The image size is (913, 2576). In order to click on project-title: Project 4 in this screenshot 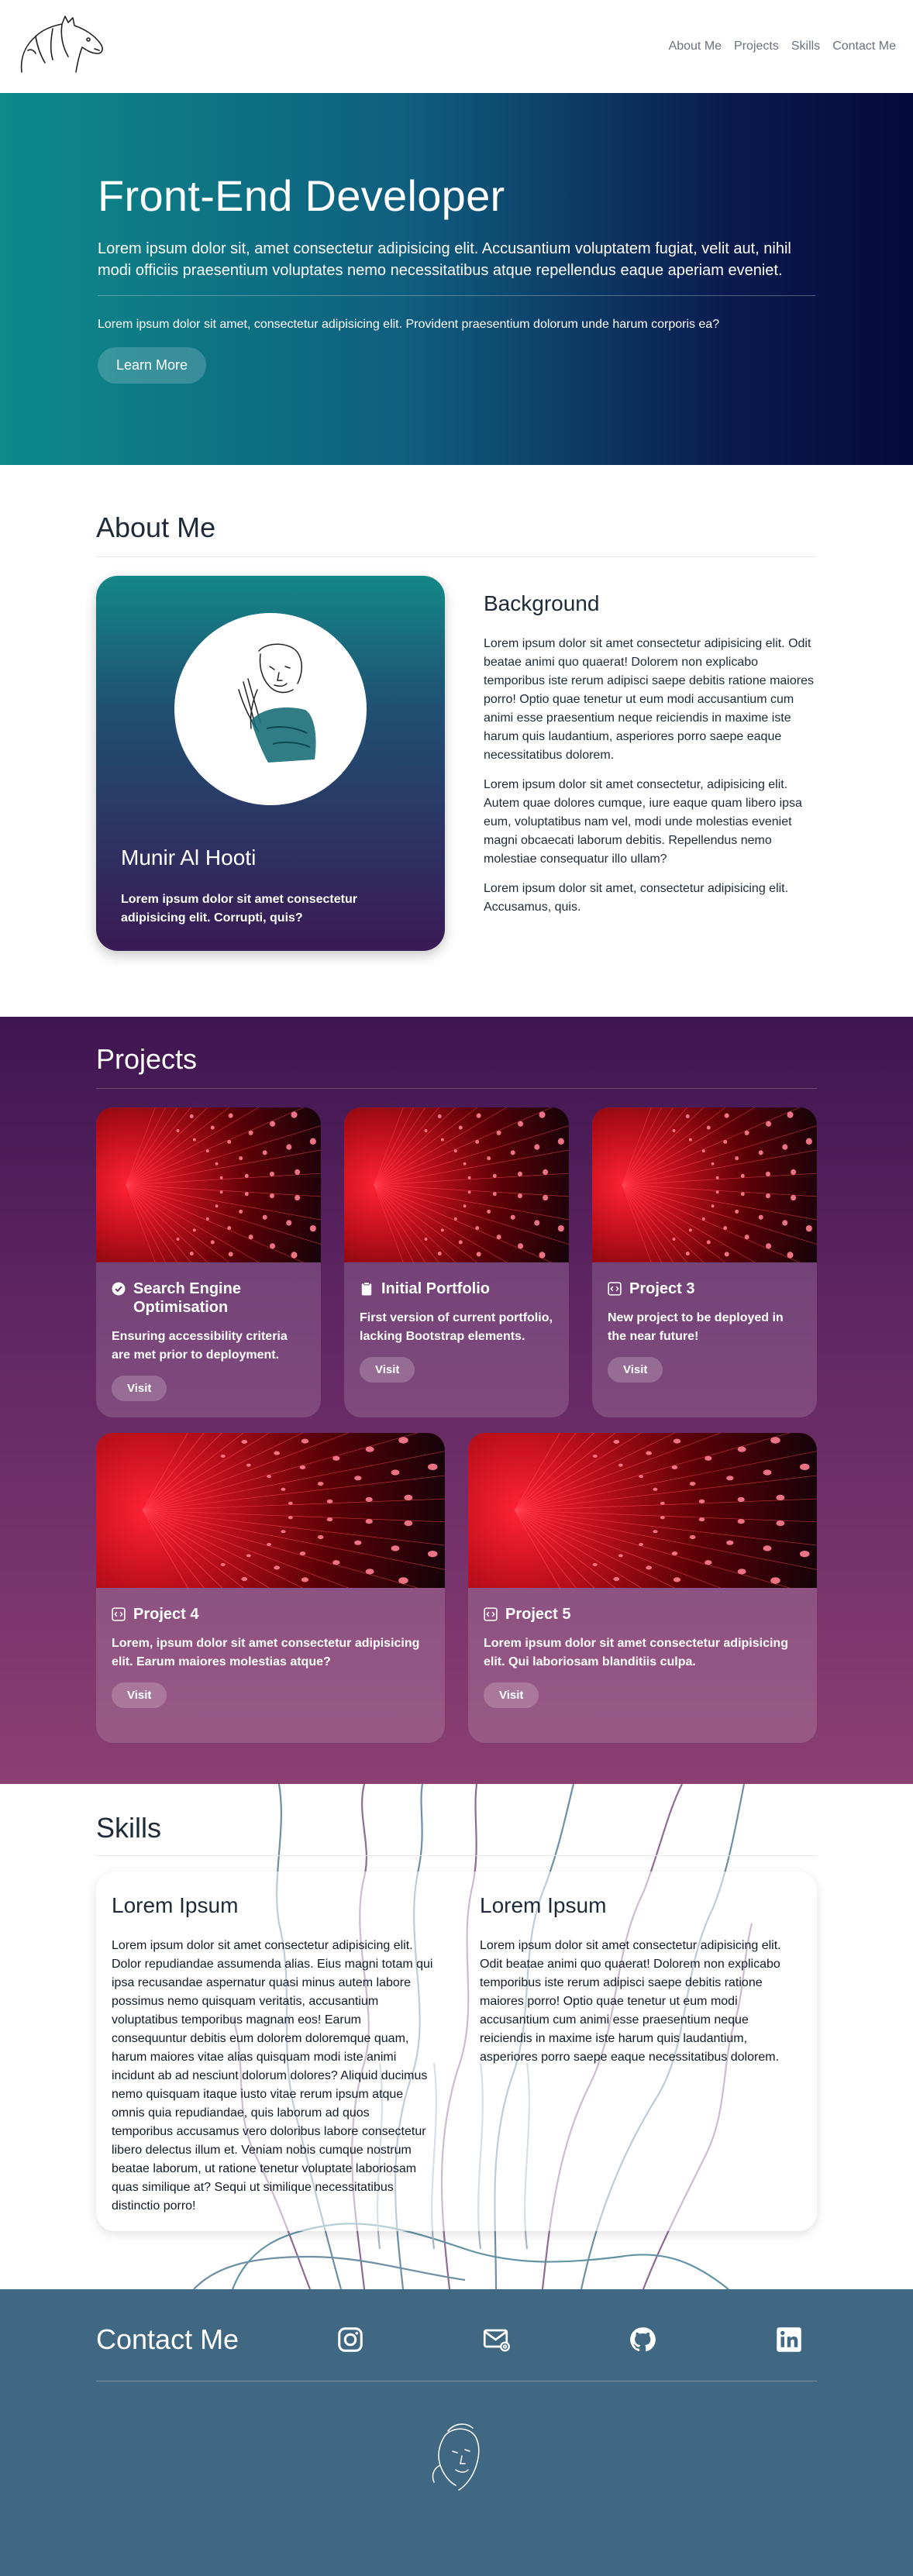, I will do `click(166, 1614)`.